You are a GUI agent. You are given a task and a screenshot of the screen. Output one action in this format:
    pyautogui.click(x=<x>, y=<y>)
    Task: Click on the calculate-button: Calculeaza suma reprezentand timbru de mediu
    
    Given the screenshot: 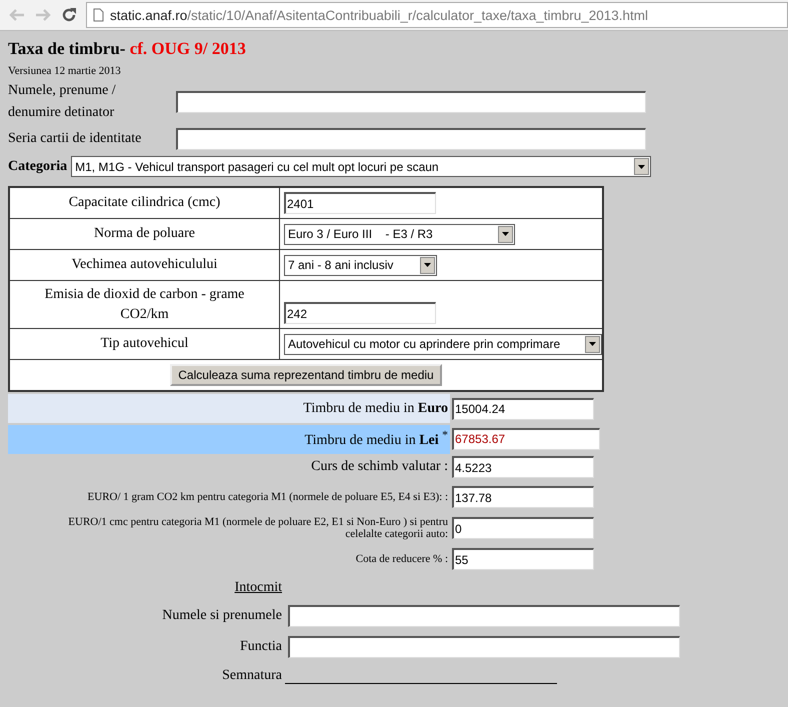 What is the action you would take?
    pyautogui.click(x=306, y=375)
    